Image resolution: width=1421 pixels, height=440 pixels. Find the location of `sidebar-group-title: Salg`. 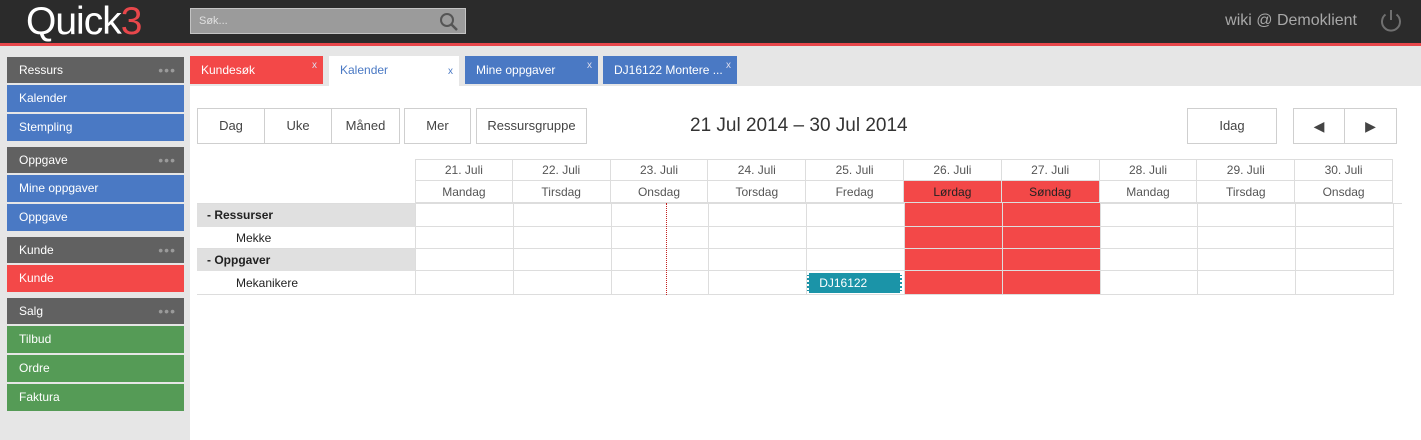

sidebar-group-title: Salg is located at coordinates (31, 311).